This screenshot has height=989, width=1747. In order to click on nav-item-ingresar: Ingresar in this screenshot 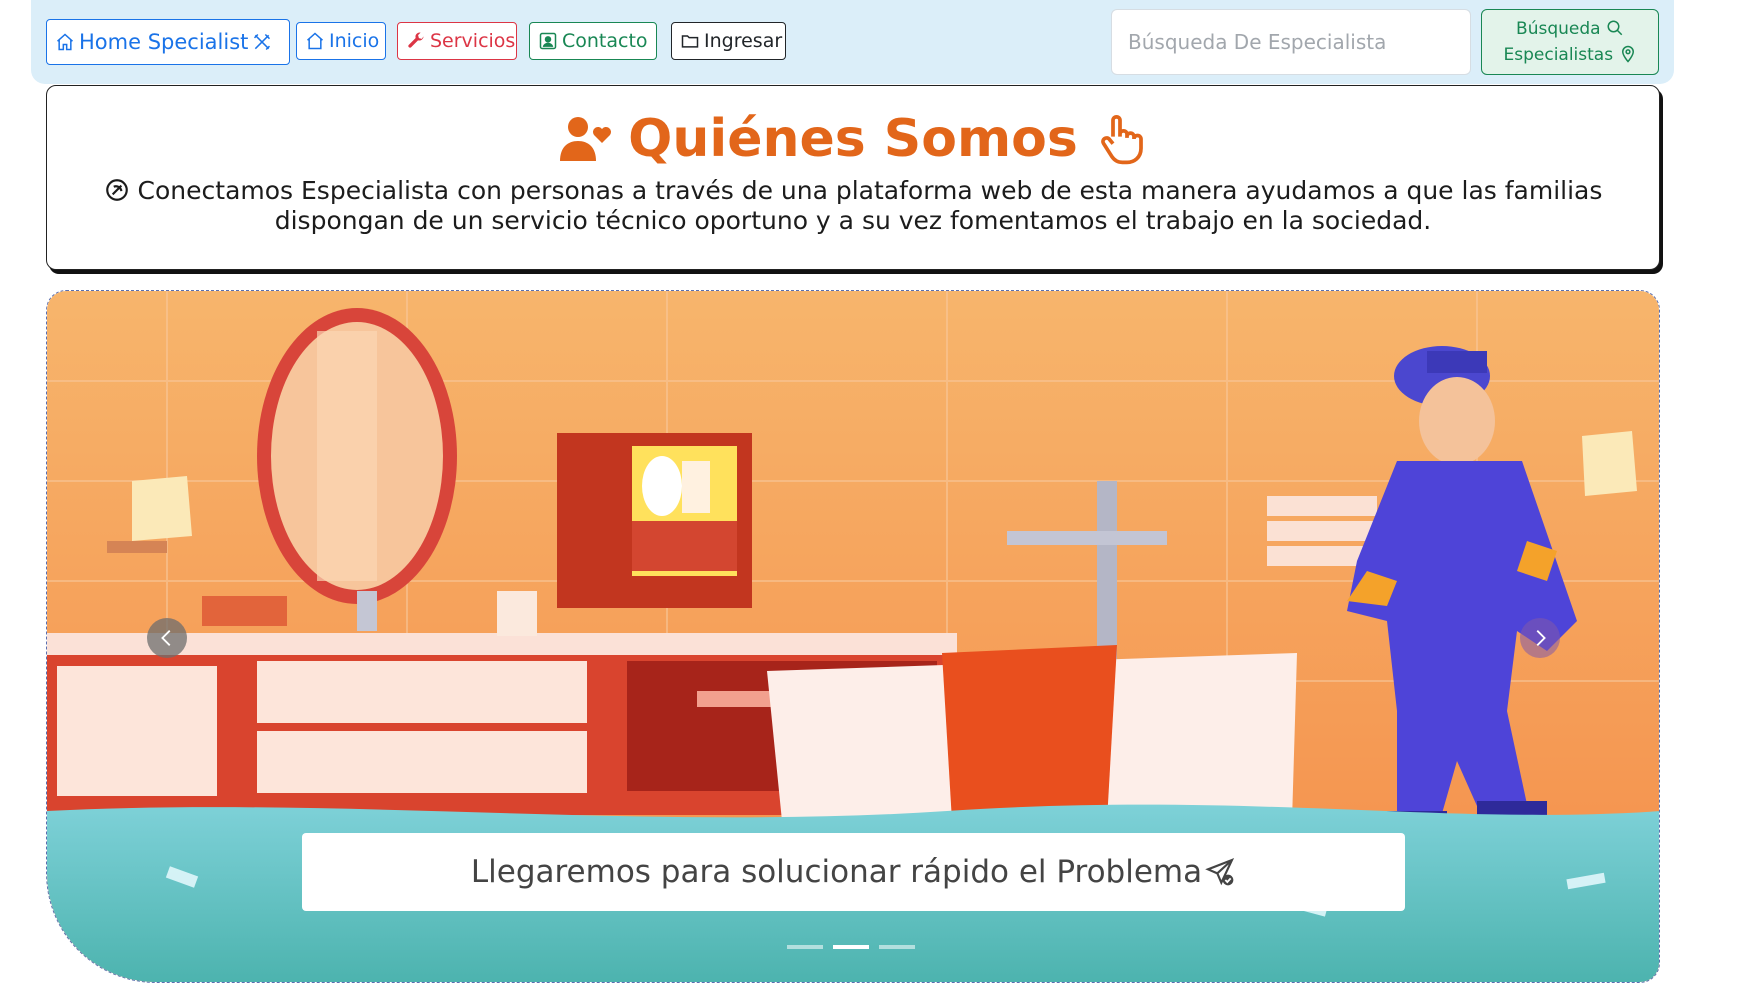, I will do `click(728, 41)`.